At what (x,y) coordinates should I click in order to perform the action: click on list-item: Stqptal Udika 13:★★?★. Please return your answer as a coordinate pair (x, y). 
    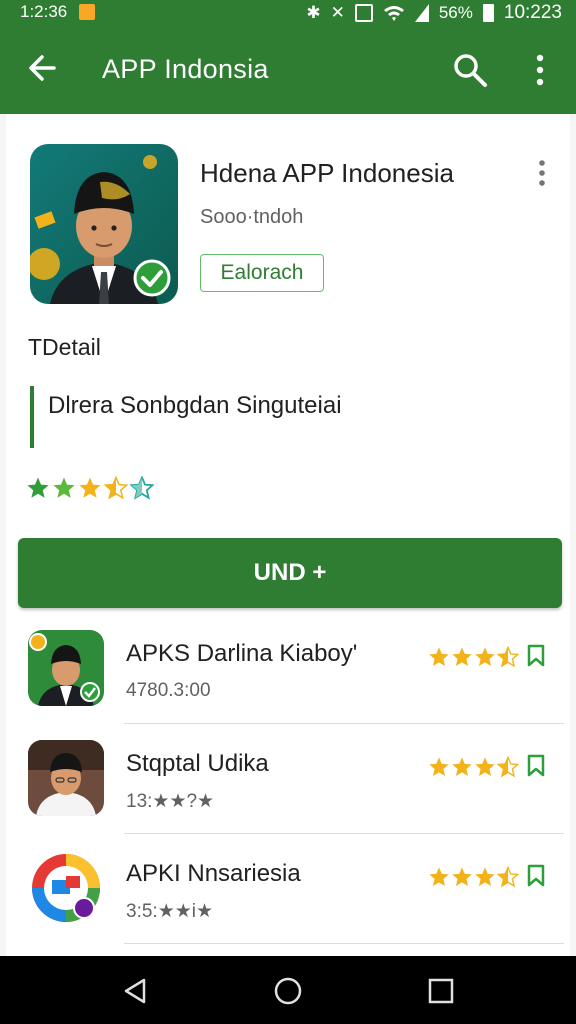
    Looking at the image, I should click on (288, 779).